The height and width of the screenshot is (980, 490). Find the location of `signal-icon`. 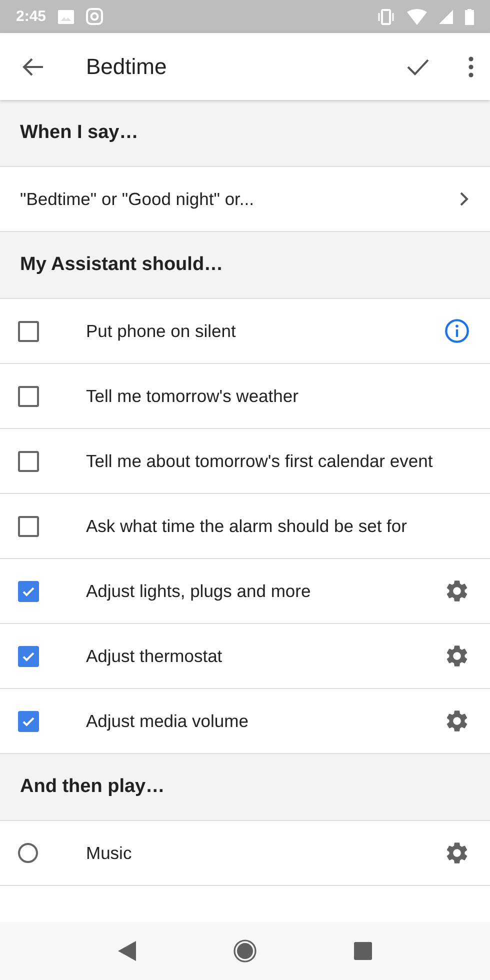

signal-icon is located at coordinates (446, 17).